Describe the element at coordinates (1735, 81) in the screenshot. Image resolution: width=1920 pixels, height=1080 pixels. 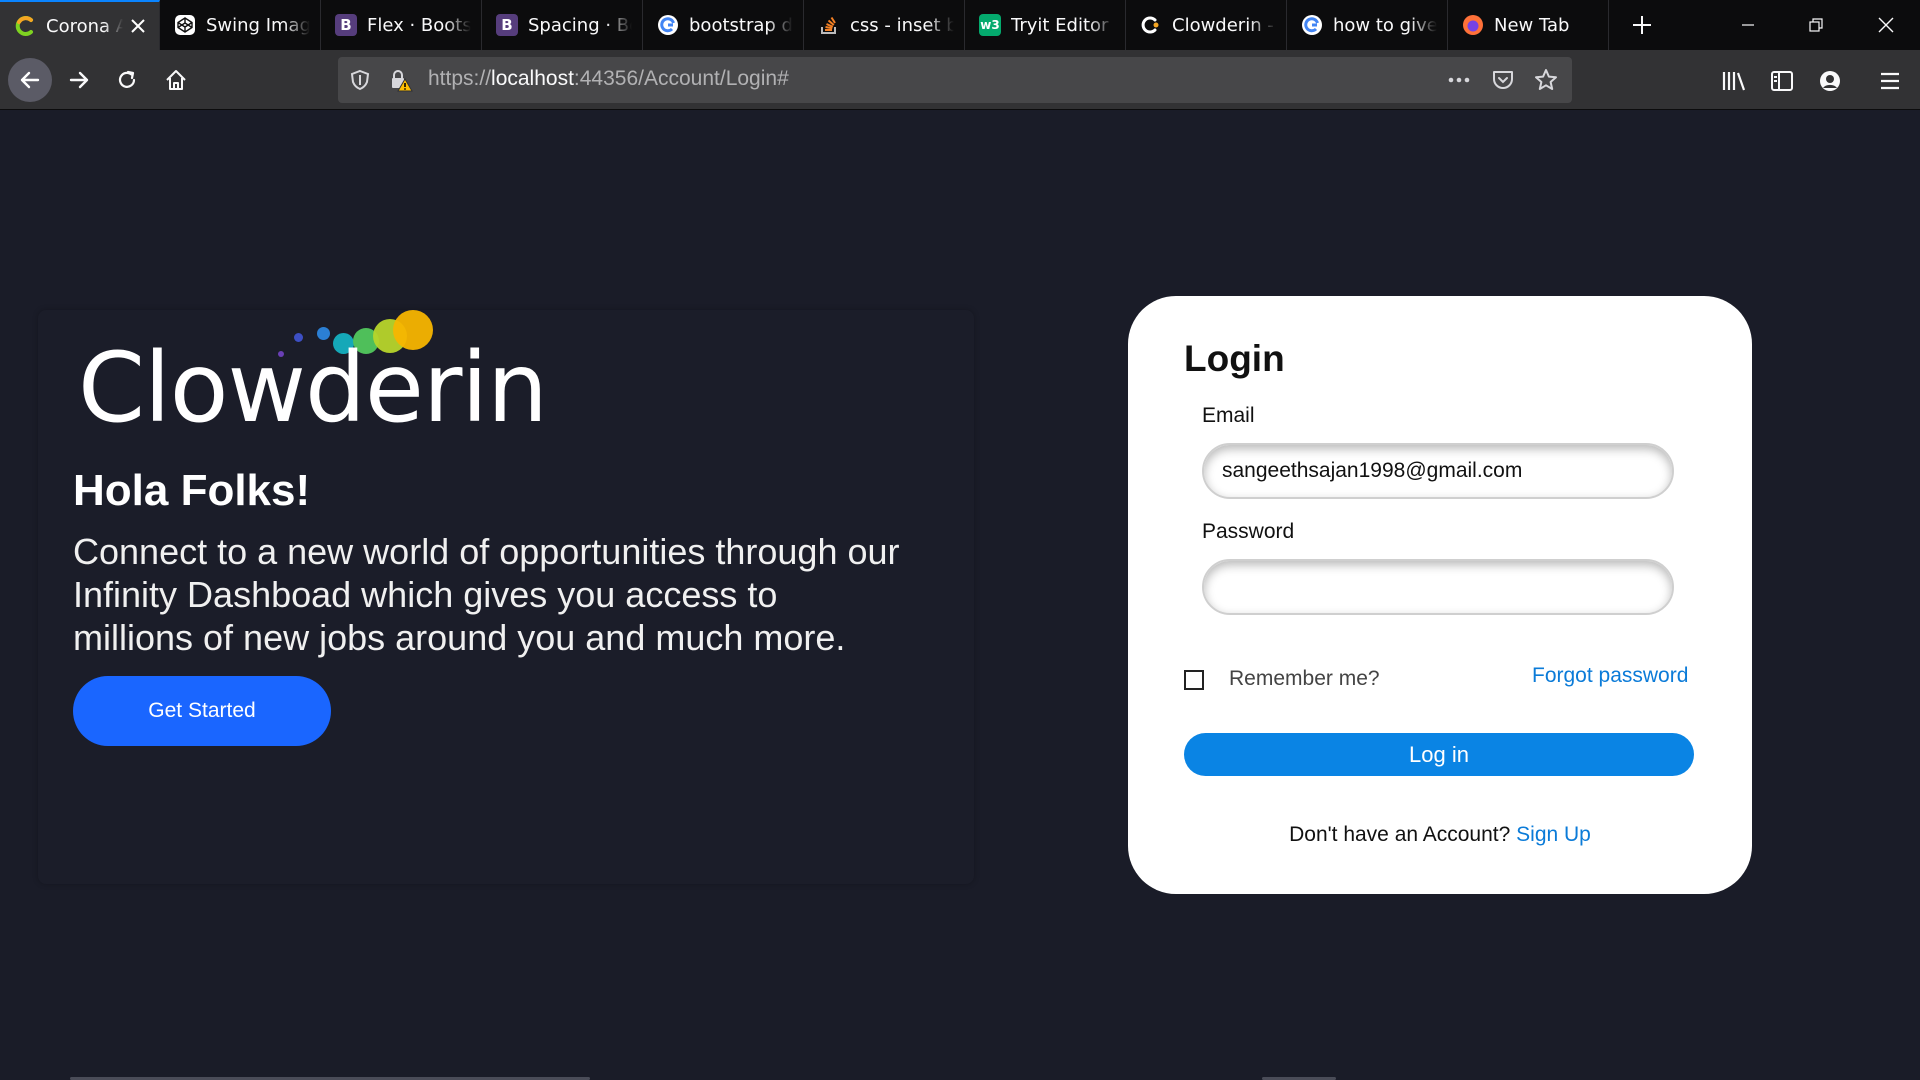
I see `library-icon` at that location.